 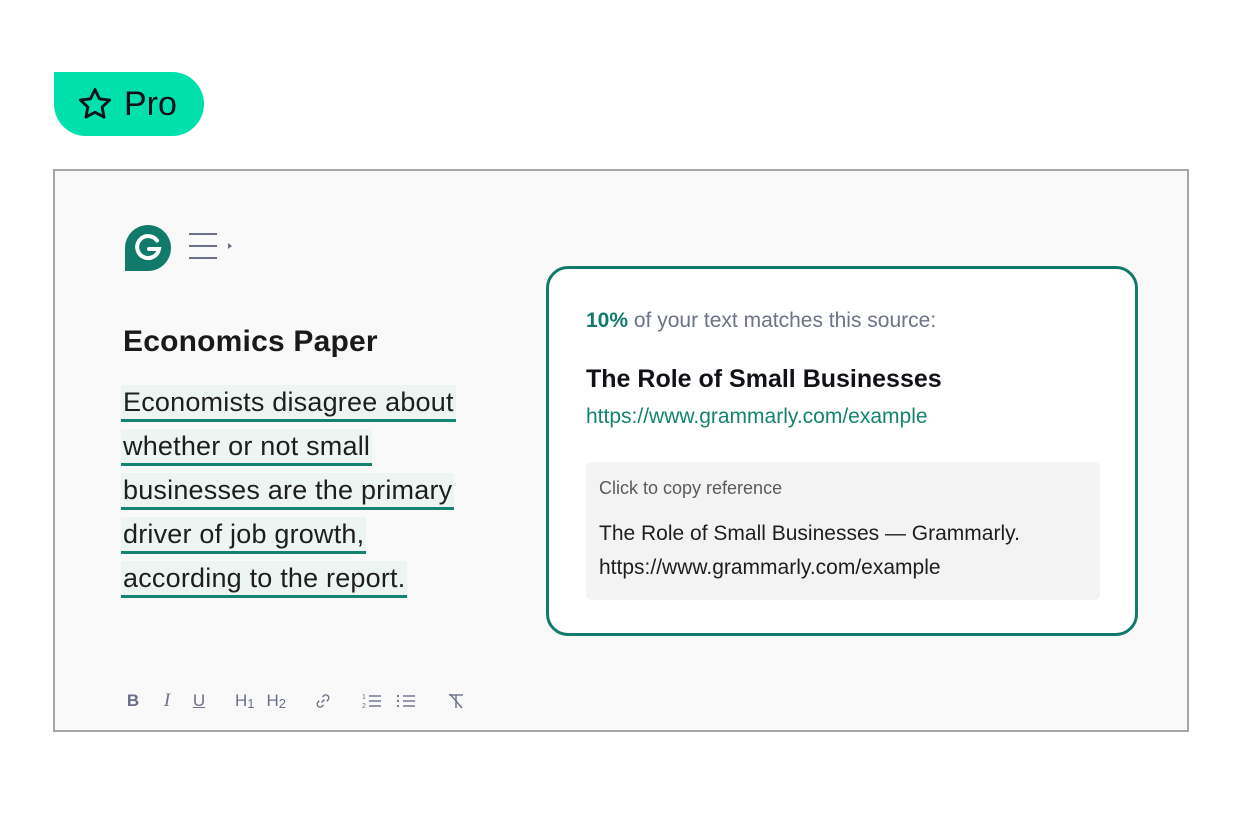 I want to click on match-summary: 10% of your text matches this source:, so click(x=761, y=321).